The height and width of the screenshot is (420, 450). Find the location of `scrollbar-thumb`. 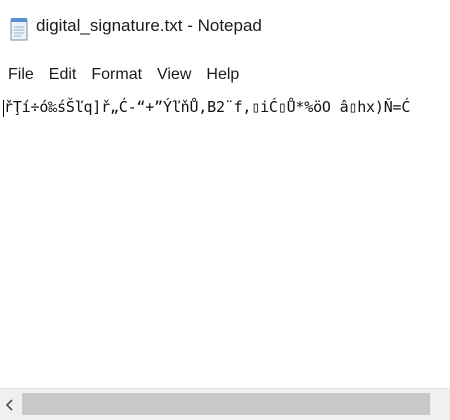

scrollbar-thumb is located at coordinates (226, 404).